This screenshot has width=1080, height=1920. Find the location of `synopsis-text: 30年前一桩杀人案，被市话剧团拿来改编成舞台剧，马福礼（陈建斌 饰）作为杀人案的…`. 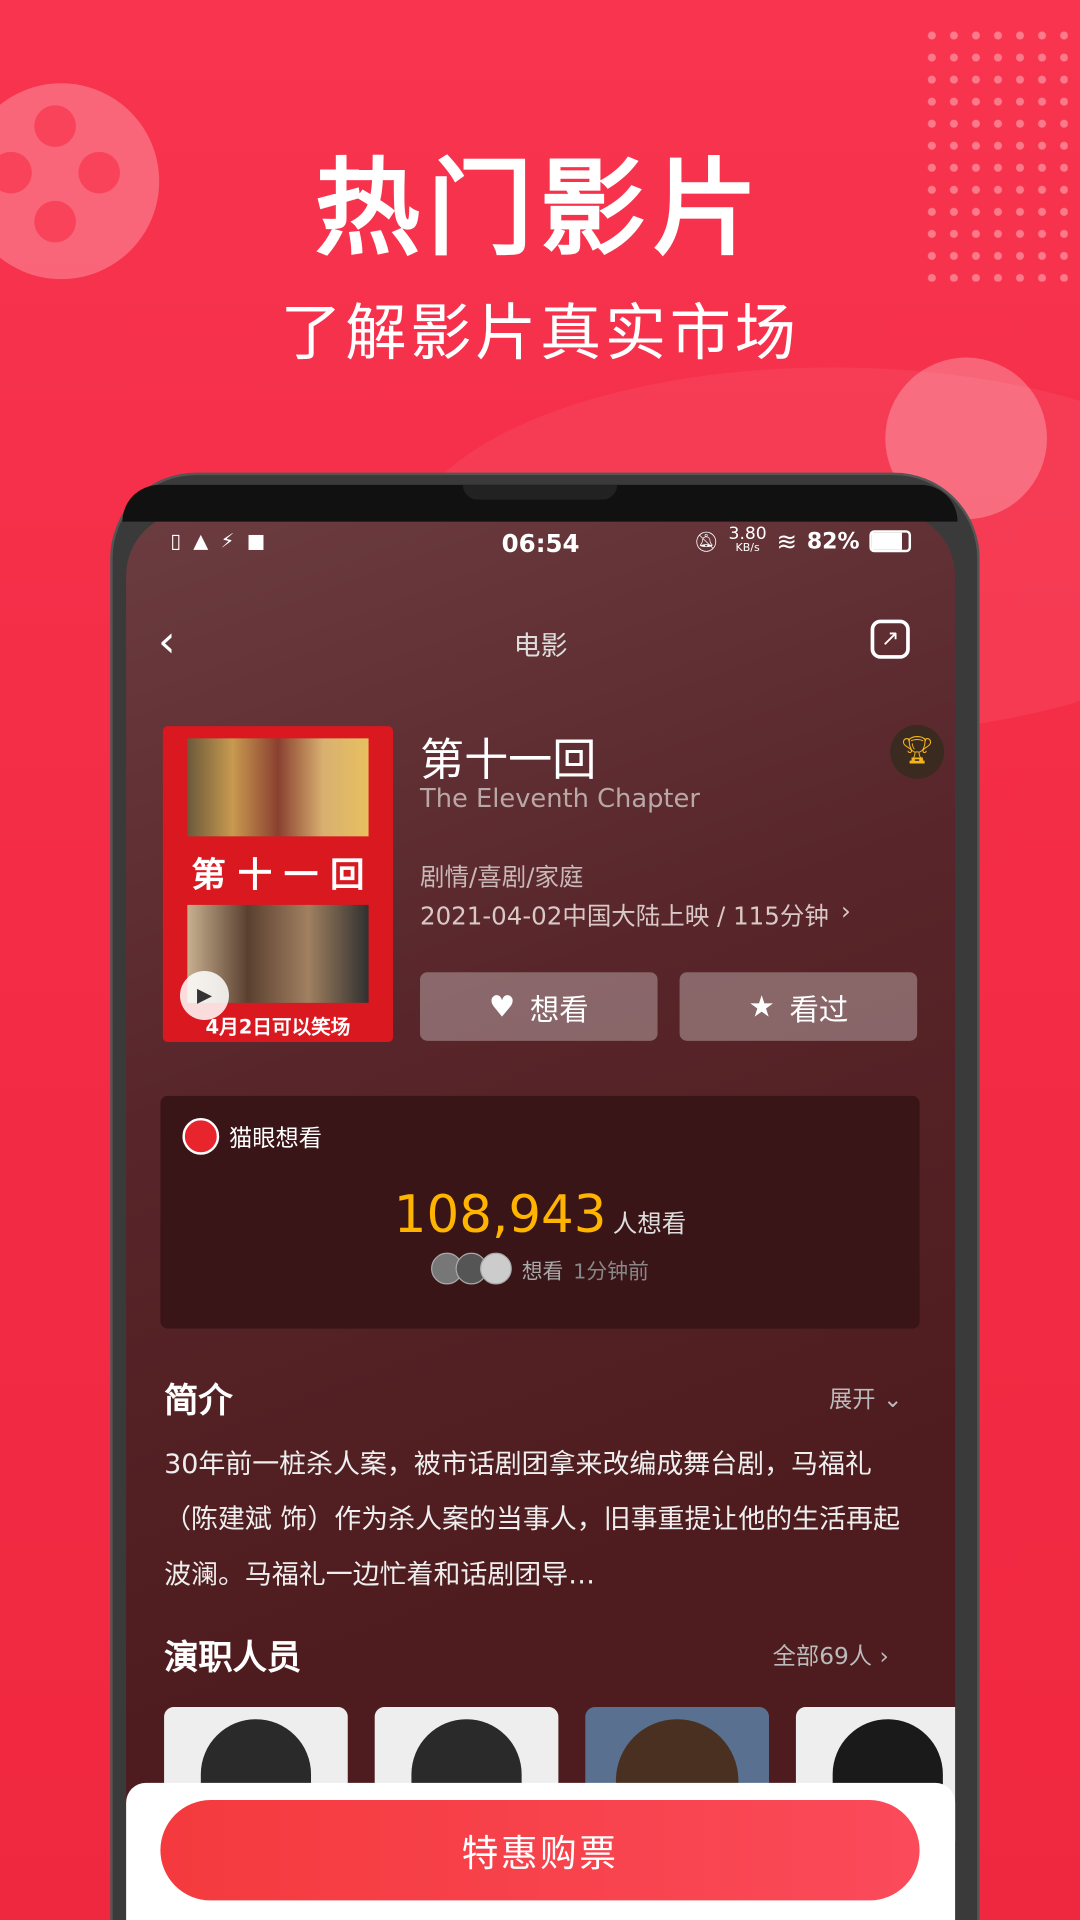

synopsis-text: 30年前一桩杀人案，被市话剧团拿来改编成舞台剧，马福礼（陈建斌 饰）作为杀人案的… is located at coordinates (532, 1520).